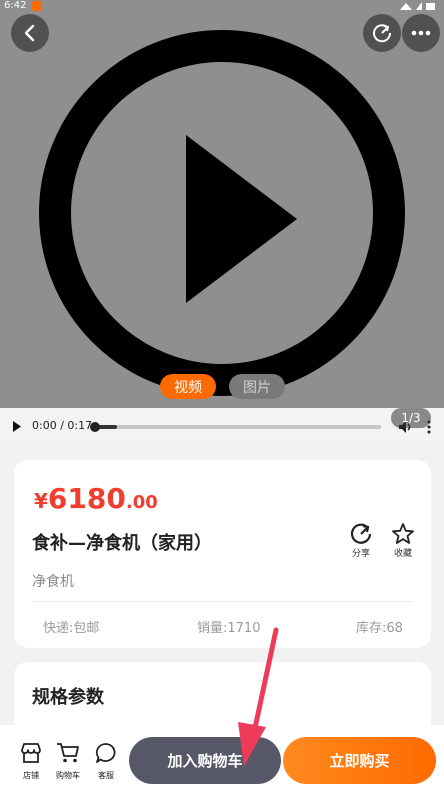 The width and height of the screenshot is (444, 789). I want to click on share-top-button, so click(382, 33).